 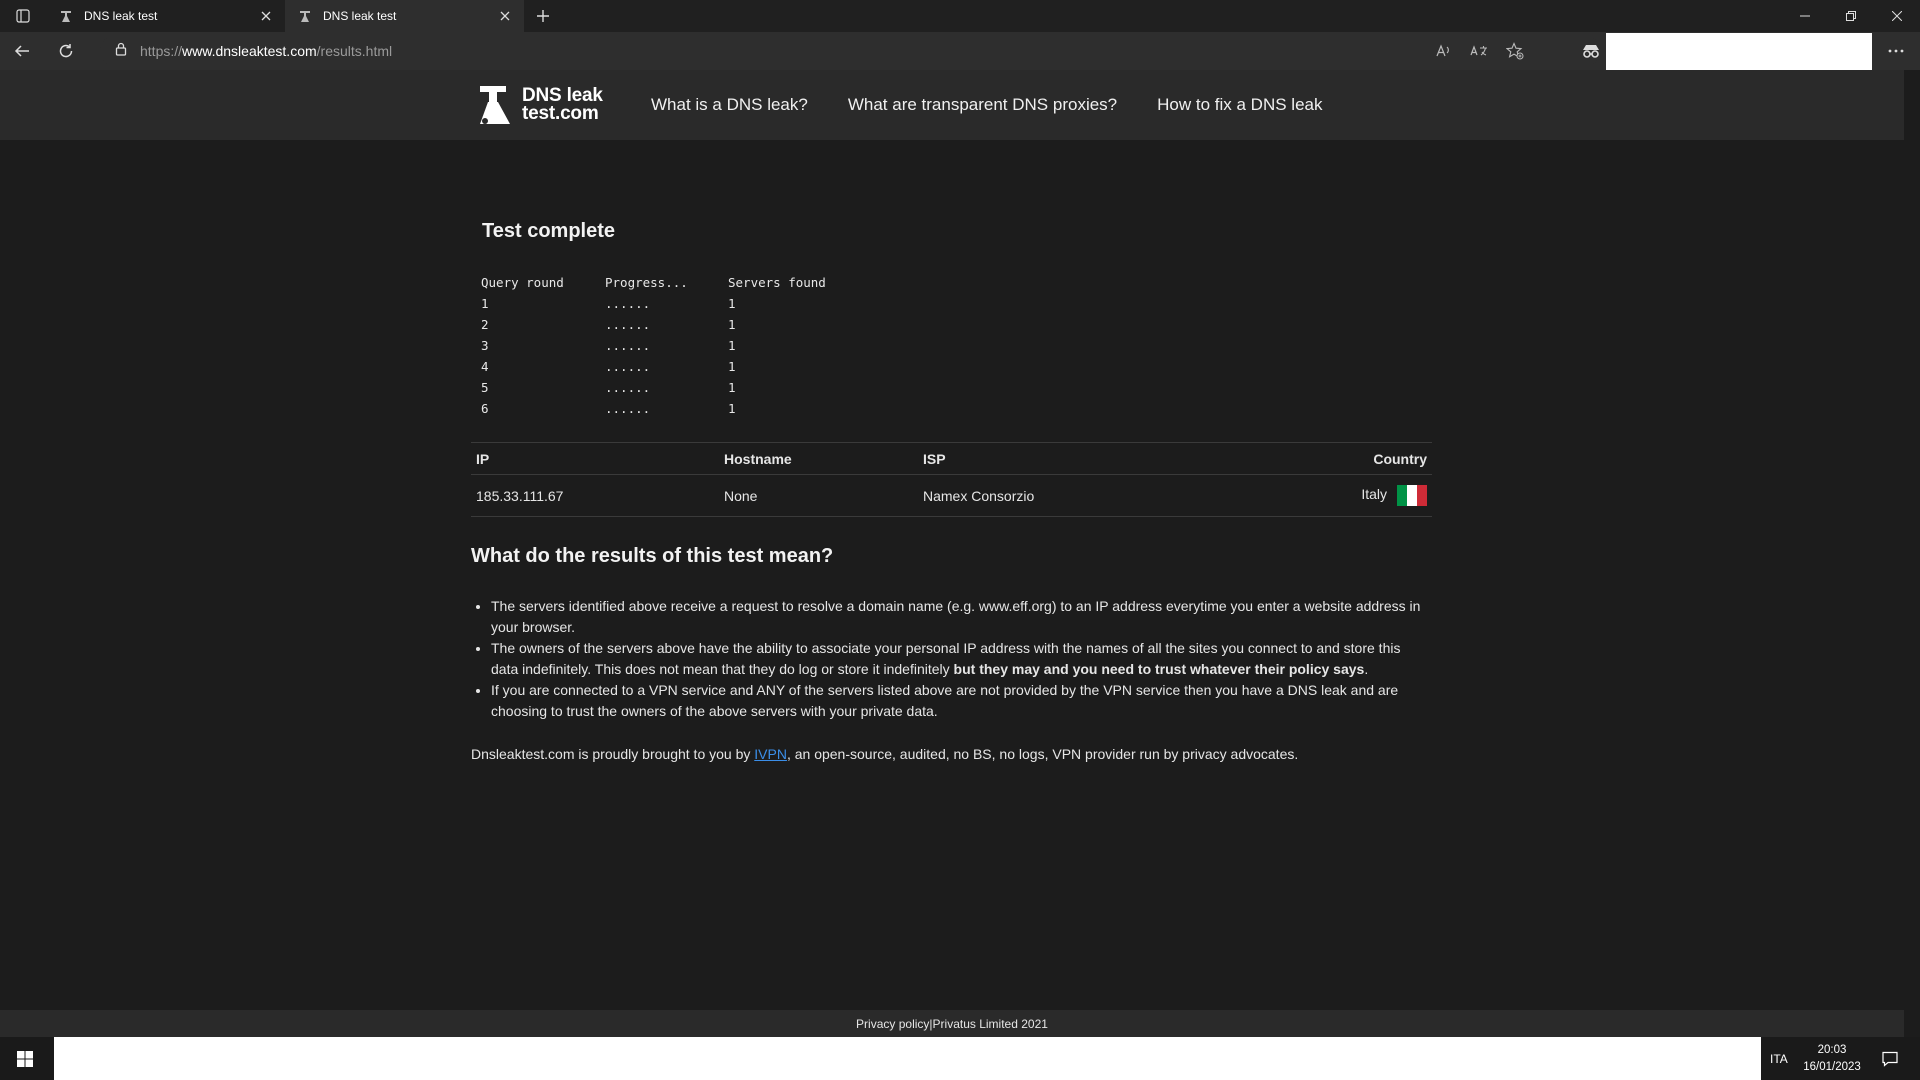 I want to click on round-row: 1 ...... 1, so click(x=679, y=303).